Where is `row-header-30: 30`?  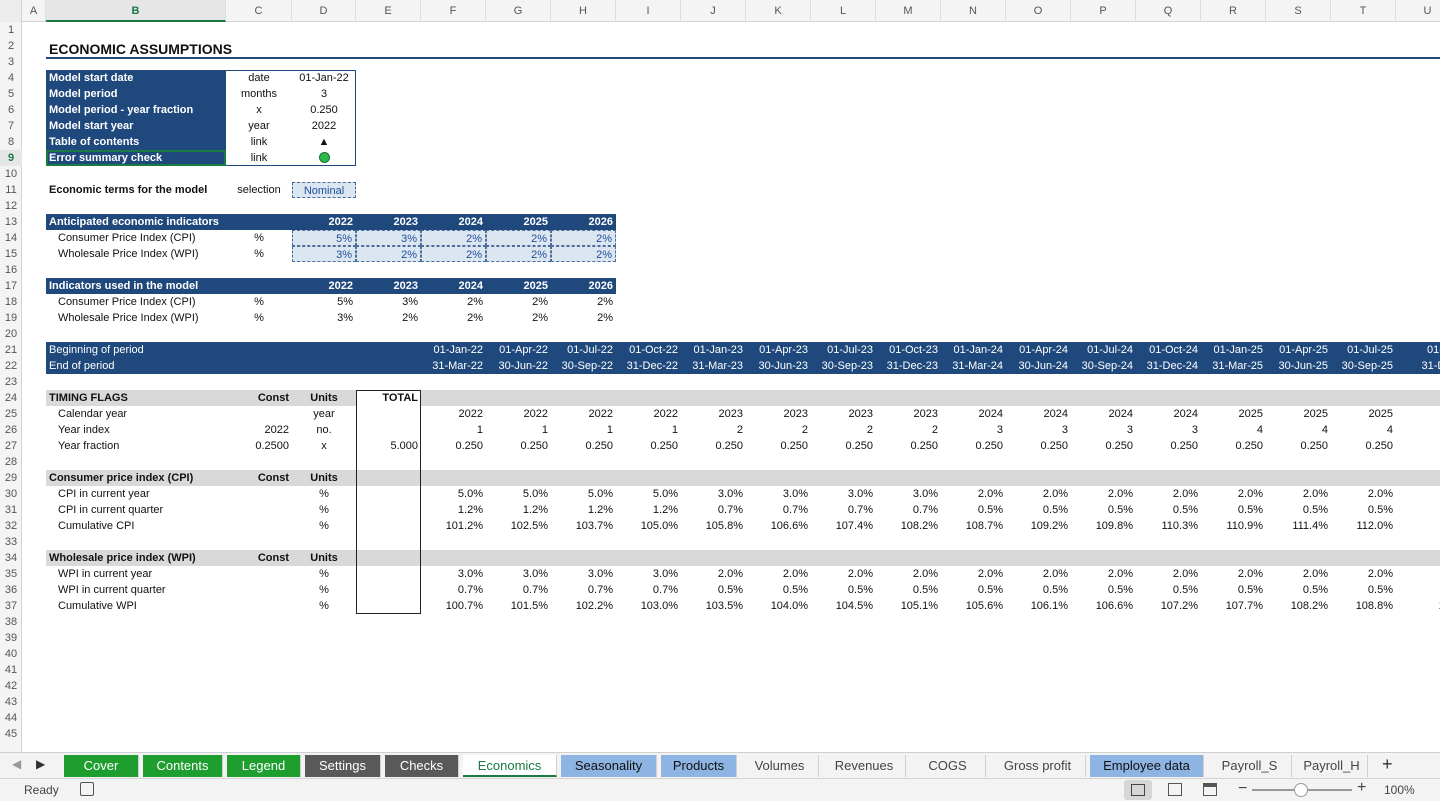 row-header-30: 30 is located at coordinates (11, 494).